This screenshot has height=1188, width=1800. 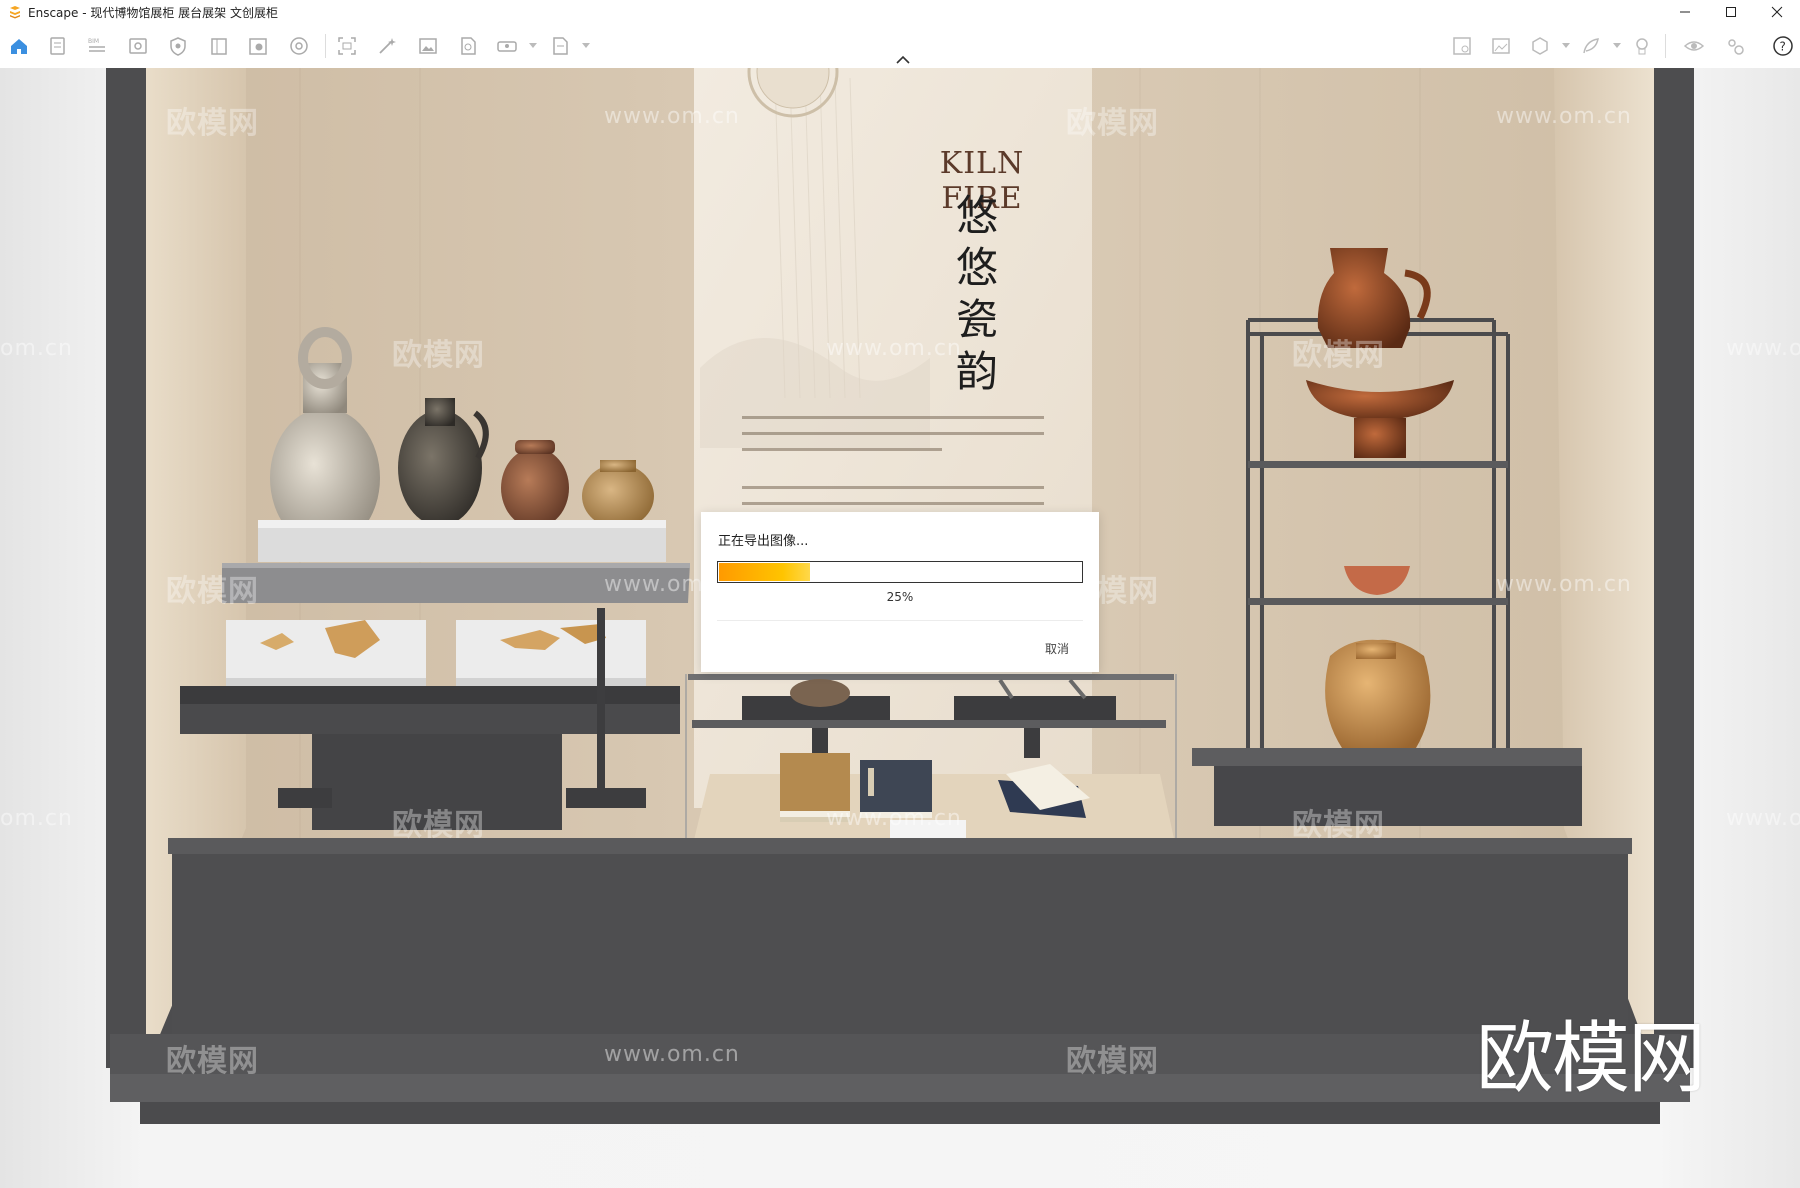 I want to click on window-title: Enscape - 现代博物馆展柜 展台展架 文创展柜, so click(x=153, y=12).